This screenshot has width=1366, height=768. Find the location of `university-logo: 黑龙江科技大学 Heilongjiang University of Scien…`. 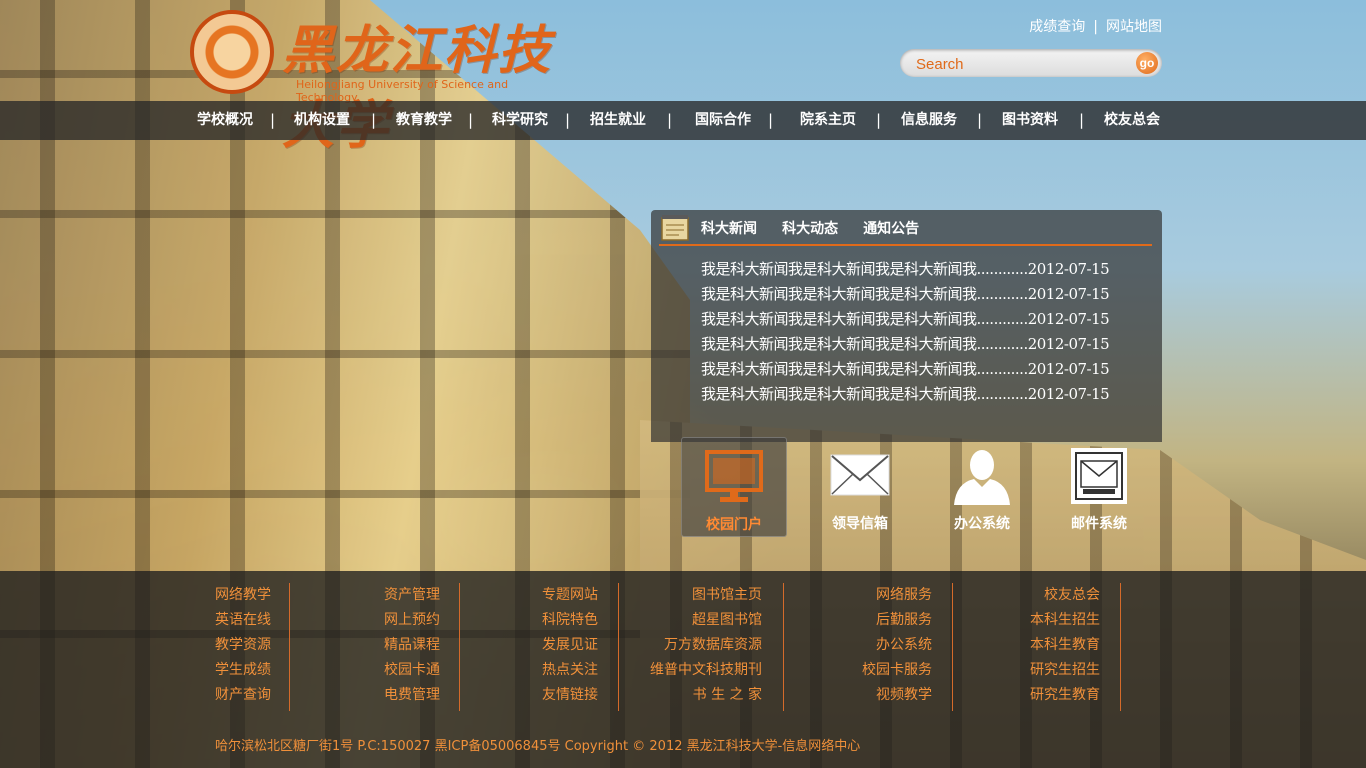

university-logo: 黑龙江科技大学 Heilongjiang University of Scien… is located at coordinates (380, 82).